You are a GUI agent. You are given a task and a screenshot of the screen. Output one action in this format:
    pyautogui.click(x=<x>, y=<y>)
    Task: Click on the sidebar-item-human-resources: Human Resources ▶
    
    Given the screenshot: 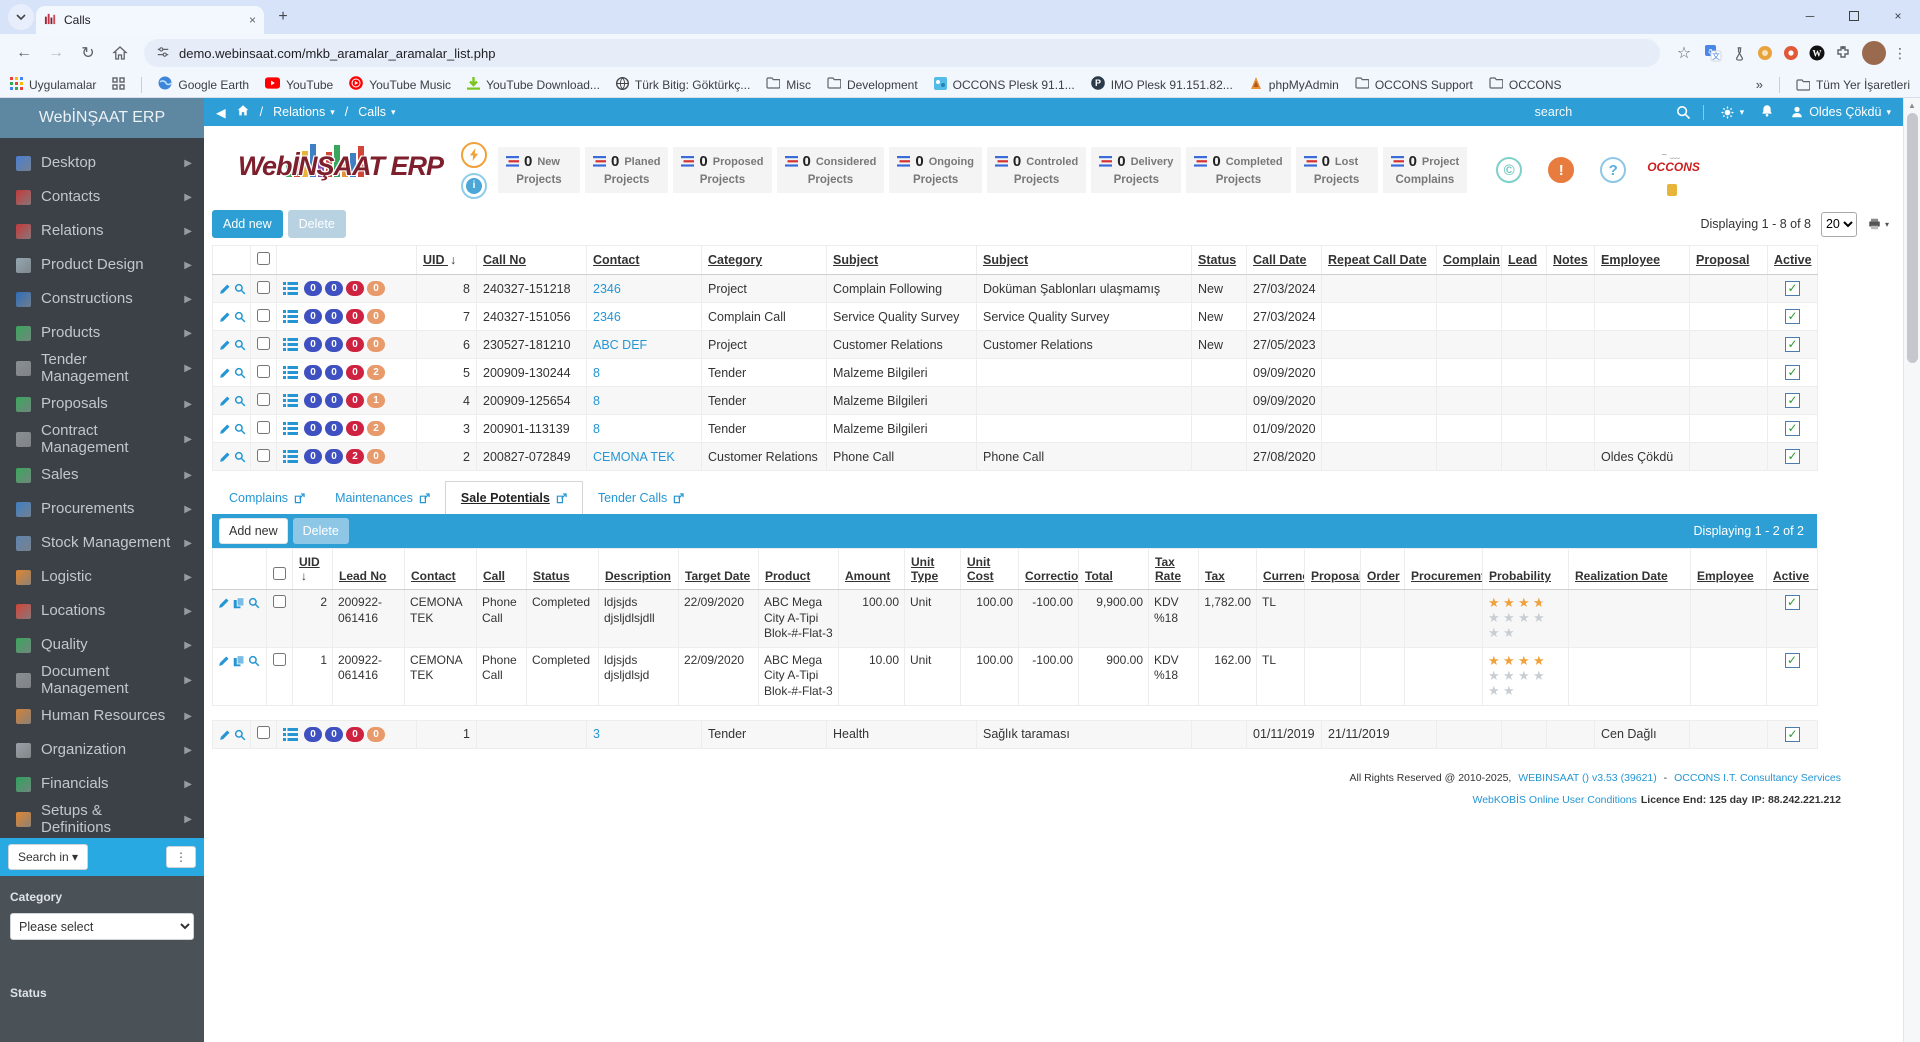 What is the action you would take?
    pyautogui.click(x=102, y=716)
    